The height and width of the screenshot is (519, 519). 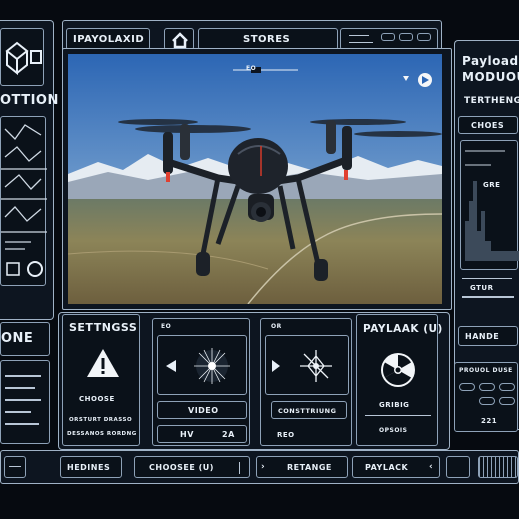 I want to click on app-tag-box: IPAYOLAXID, so click(x=108, y=39).